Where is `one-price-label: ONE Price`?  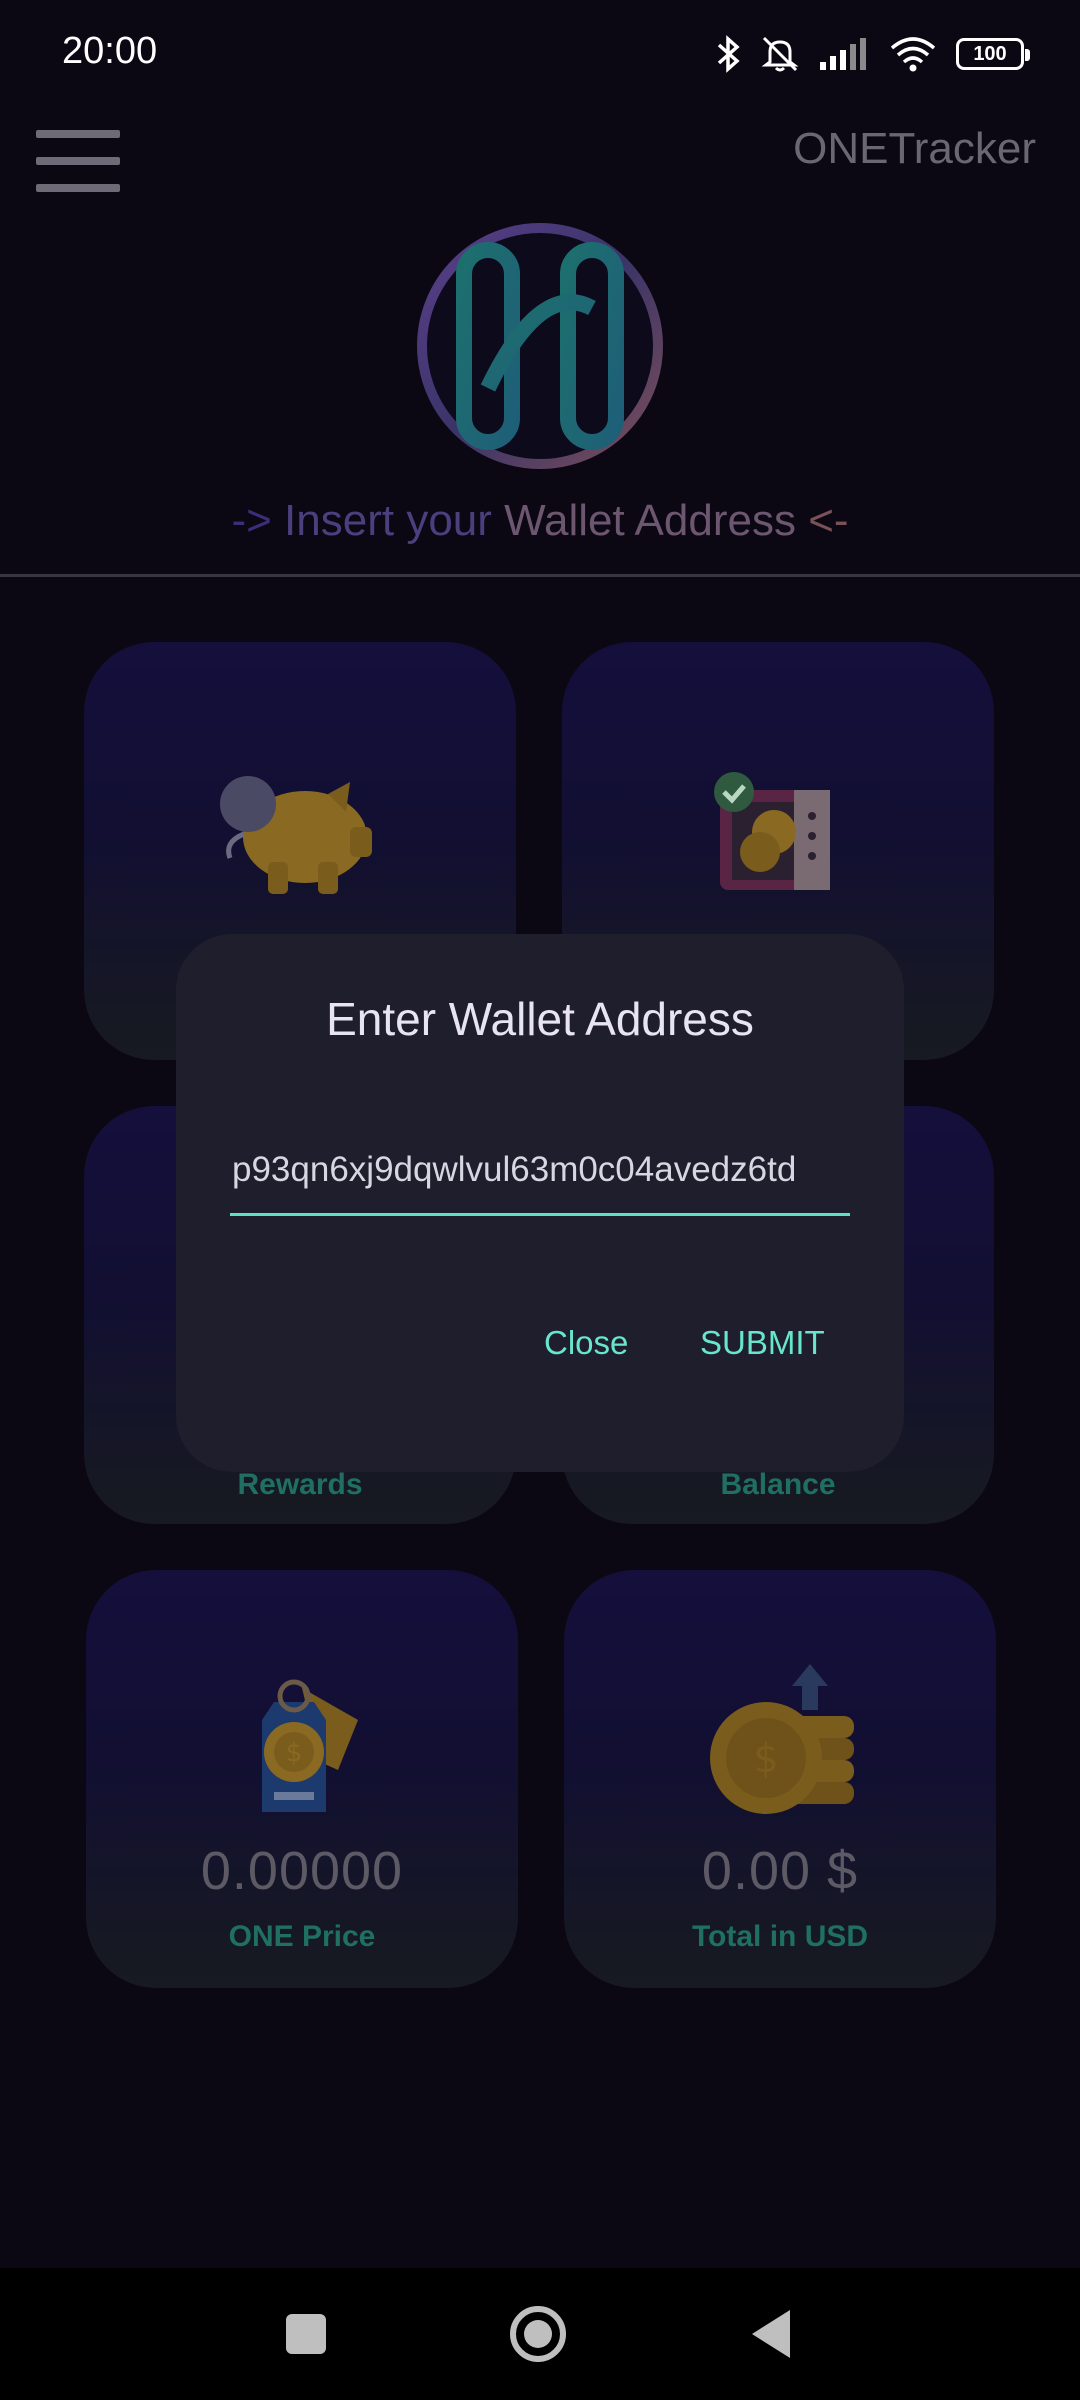
one-price-label: ONE Price is located at coordinates (302, 1936).